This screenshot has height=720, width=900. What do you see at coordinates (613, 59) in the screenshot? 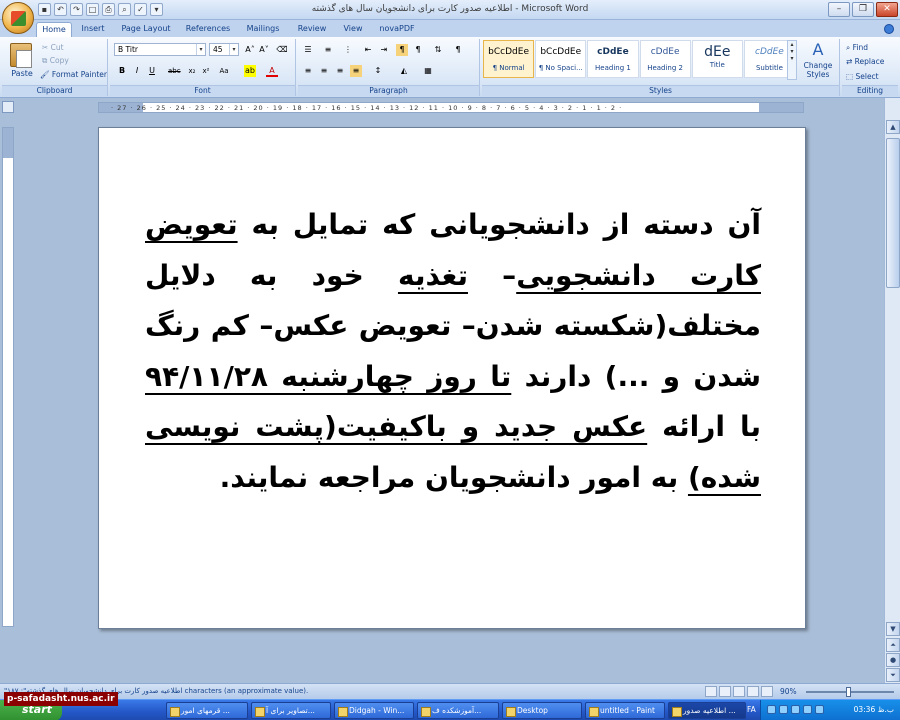
I see `style-heading-1: cDdEe Heading 1` at bounding box center [613, 59].